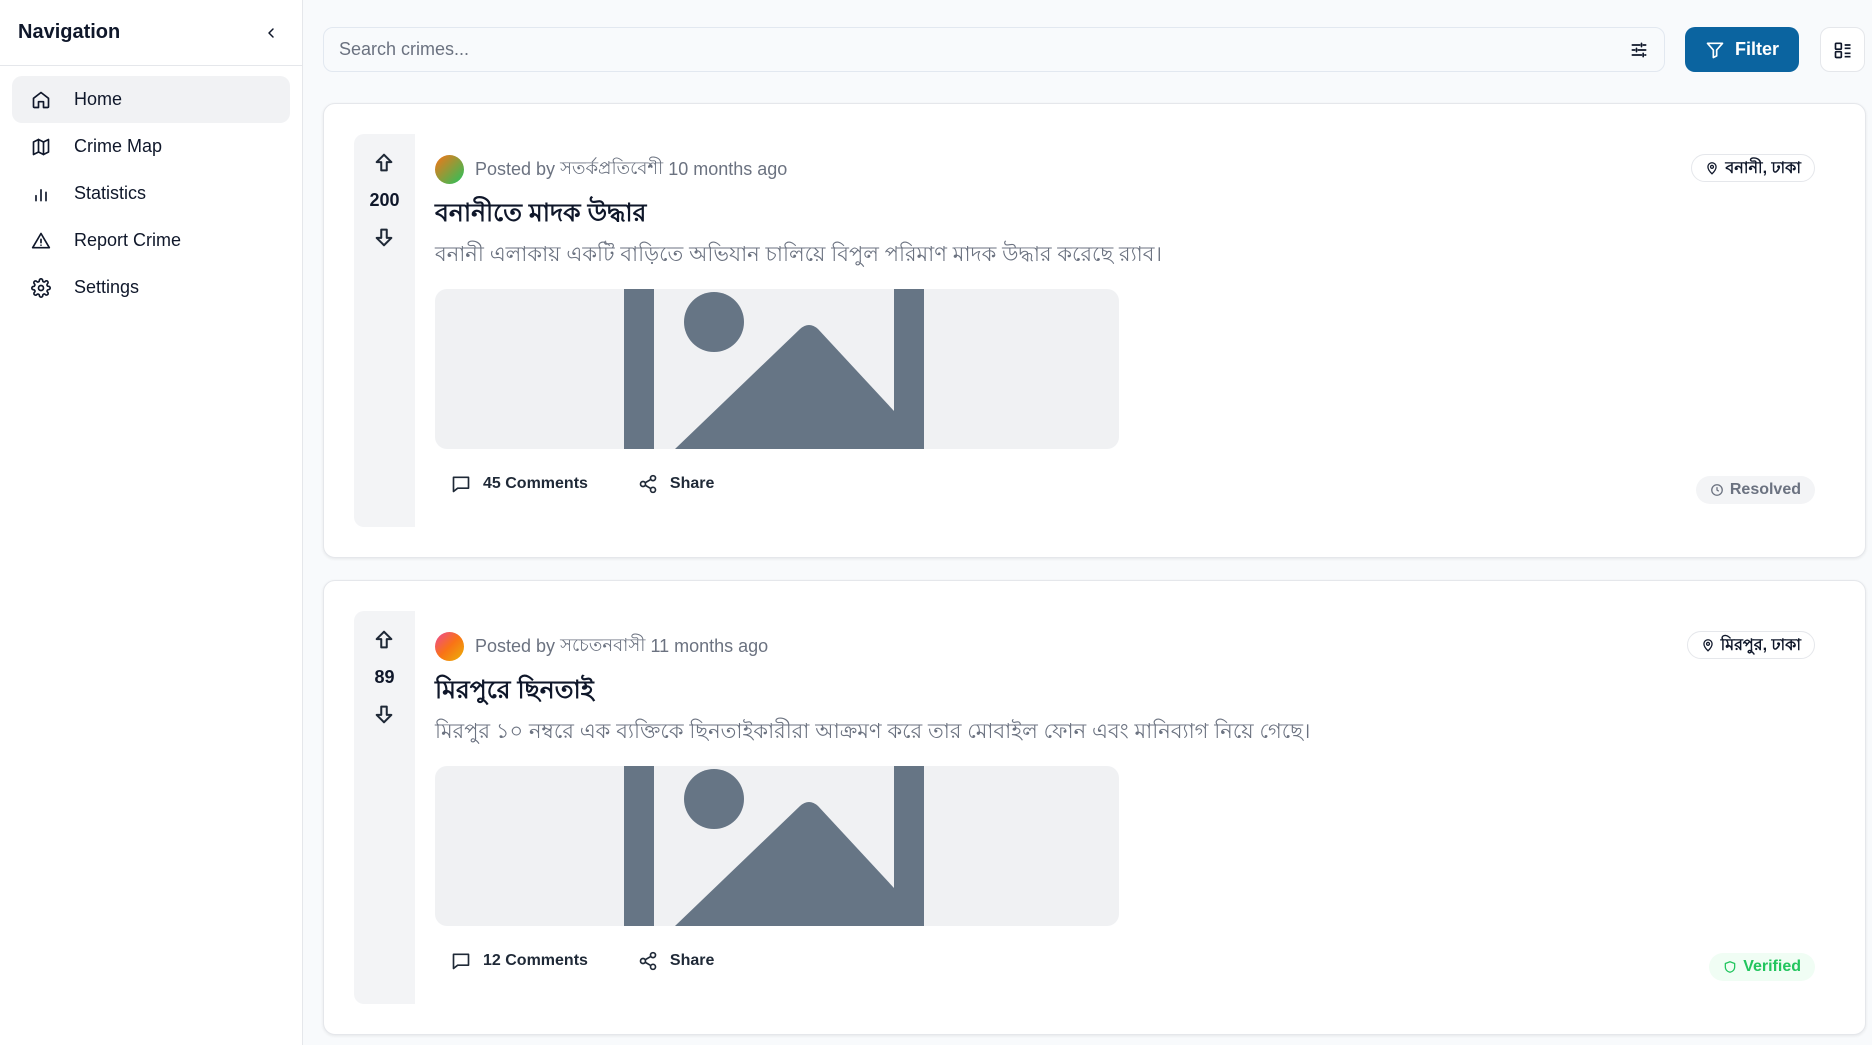 Image resolution: width=1872 pixels, height=1045 pixels. I want to click on vote-panel: 89, so click(384, 807).